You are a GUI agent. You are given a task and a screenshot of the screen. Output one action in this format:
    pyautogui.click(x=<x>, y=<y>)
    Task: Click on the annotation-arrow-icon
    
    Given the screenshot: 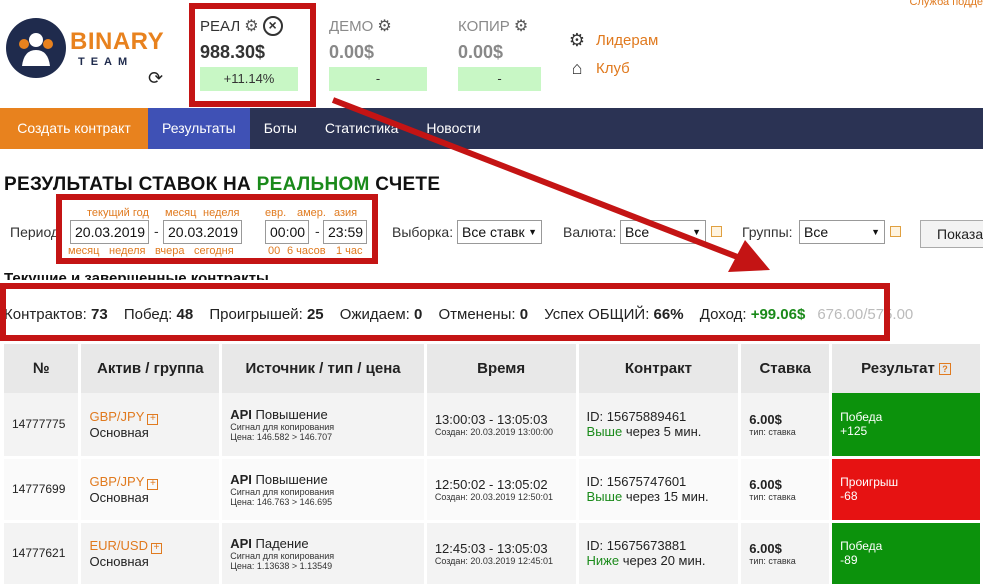 What is the action you would take?
    pyautogui.click(x=550, y=184)
    